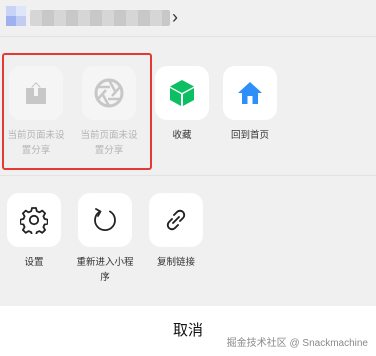 This screenshot has width=376, height=356. Describe the element at coordinates (188, 18) in the screenshot. I see `mini-program-profile-bar: ›` at that location.